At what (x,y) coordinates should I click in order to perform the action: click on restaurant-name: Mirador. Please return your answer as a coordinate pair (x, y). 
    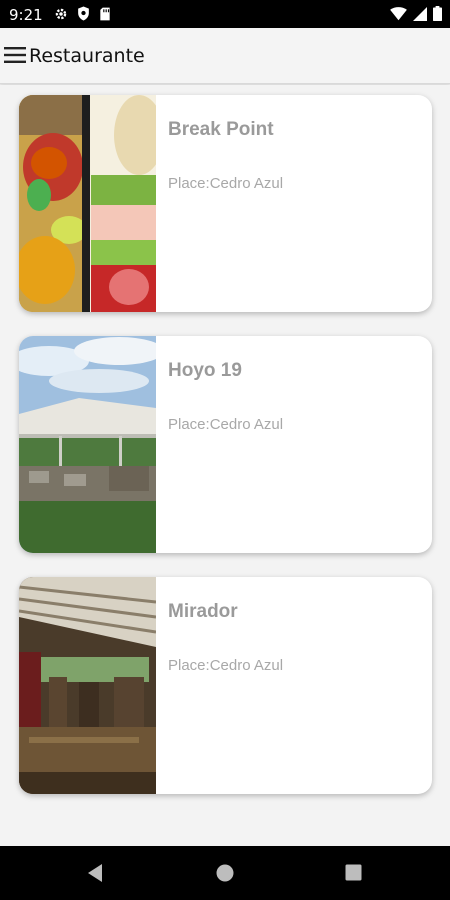
    Looking at the image, I should click on (203, 611).